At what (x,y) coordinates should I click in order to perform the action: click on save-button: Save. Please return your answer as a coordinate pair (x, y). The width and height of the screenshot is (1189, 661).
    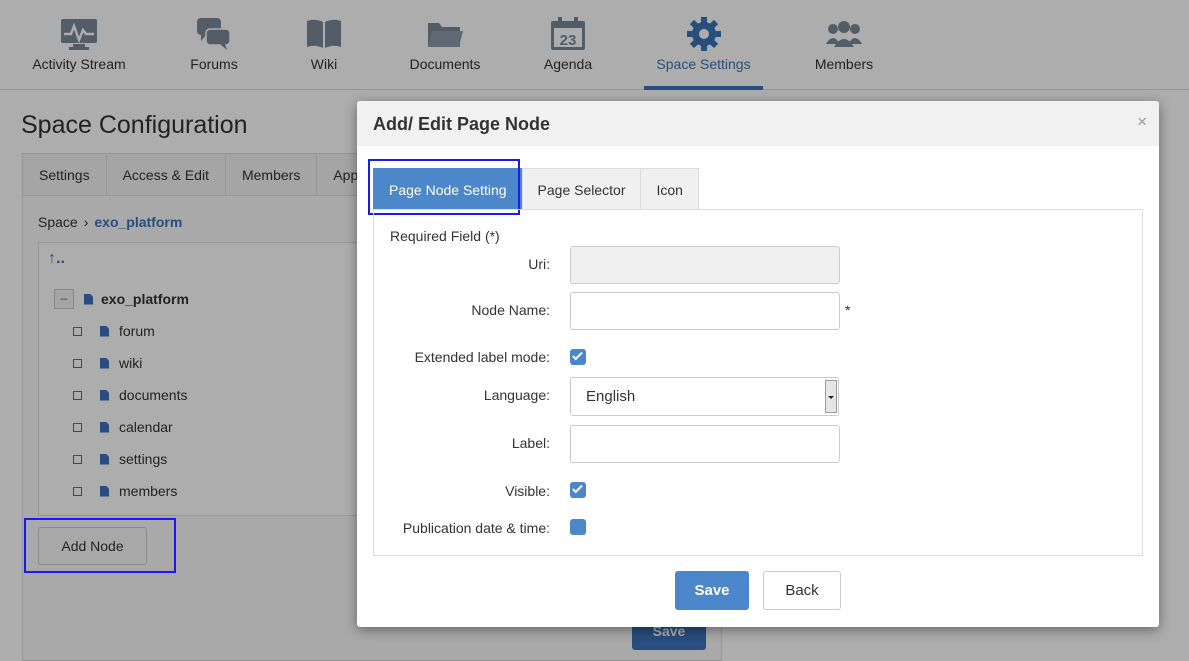
    Looking at the image, I should click on (712, 590).